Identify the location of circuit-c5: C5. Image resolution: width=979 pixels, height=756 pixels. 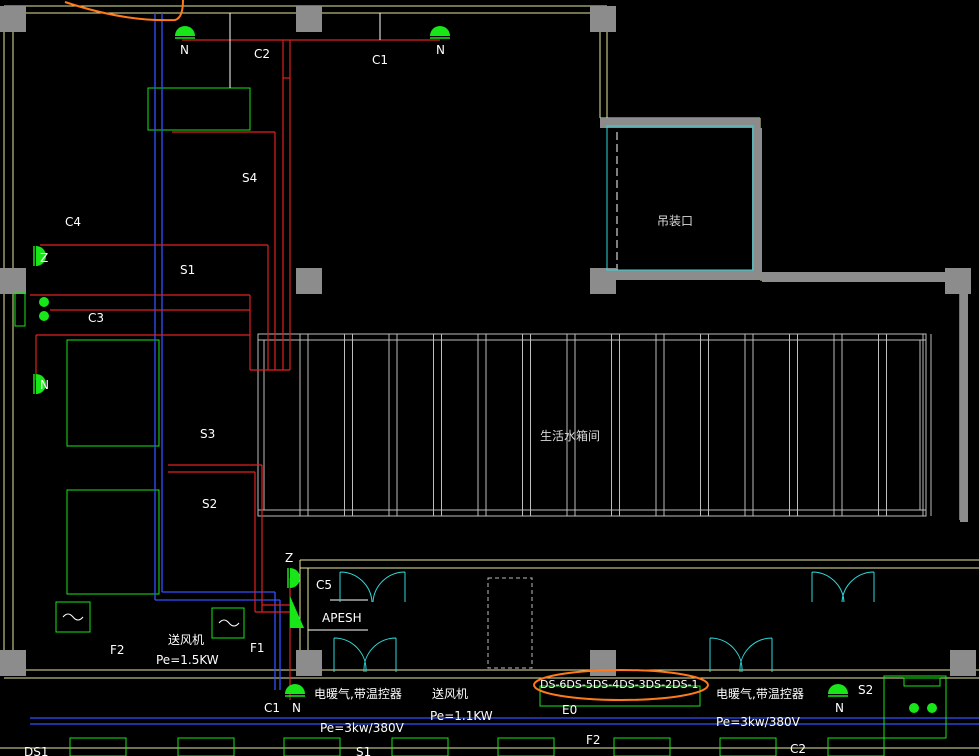
(324, 585).